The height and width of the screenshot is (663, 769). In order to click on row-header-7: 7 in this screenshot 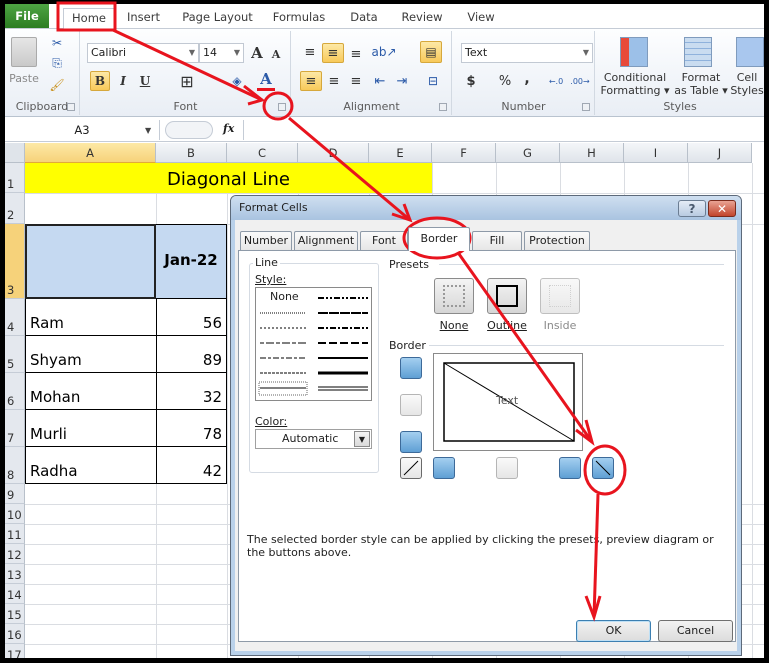, I will do `click(15, 428)`.